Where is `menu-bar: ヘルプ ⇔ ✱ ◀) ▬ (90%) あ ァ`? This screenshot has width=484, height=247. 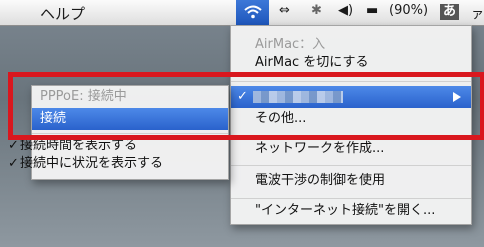
menu-bar: ヘルプ ⇔ ✱ ◀) ▬ (90%) あ ァ is located at coordinates (242, 13).